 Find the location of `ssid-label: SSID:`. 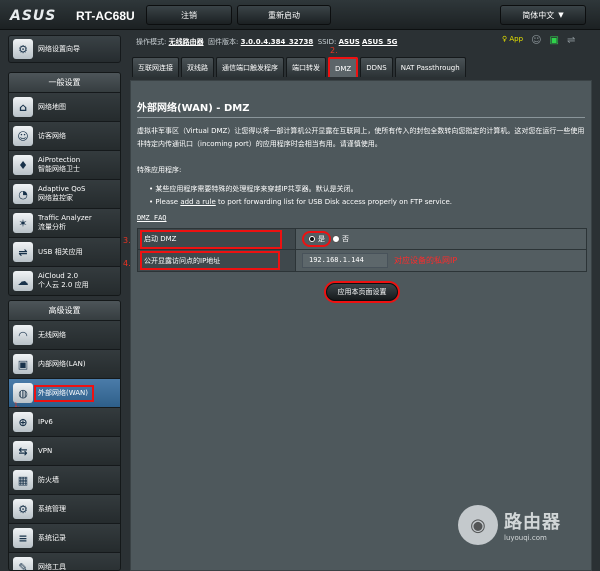

ssid-label: SSID: is located at coordinates (327, 42).